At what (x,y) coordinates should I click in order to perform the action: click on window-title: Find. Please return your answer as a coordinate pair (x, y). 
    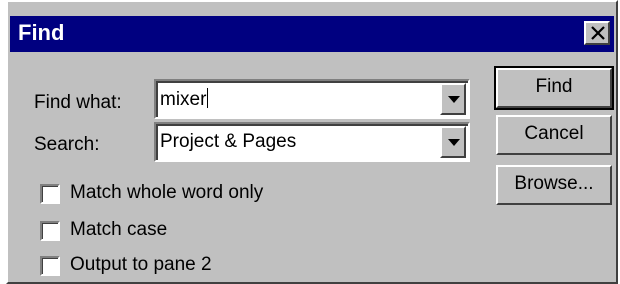
    Looking at the image, I should click on (41, 32).